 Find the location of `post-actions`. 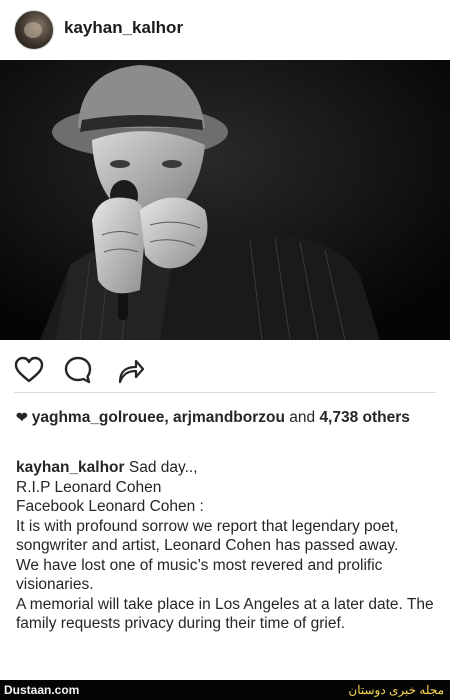

post-actions is located at coordinates (225, 369).